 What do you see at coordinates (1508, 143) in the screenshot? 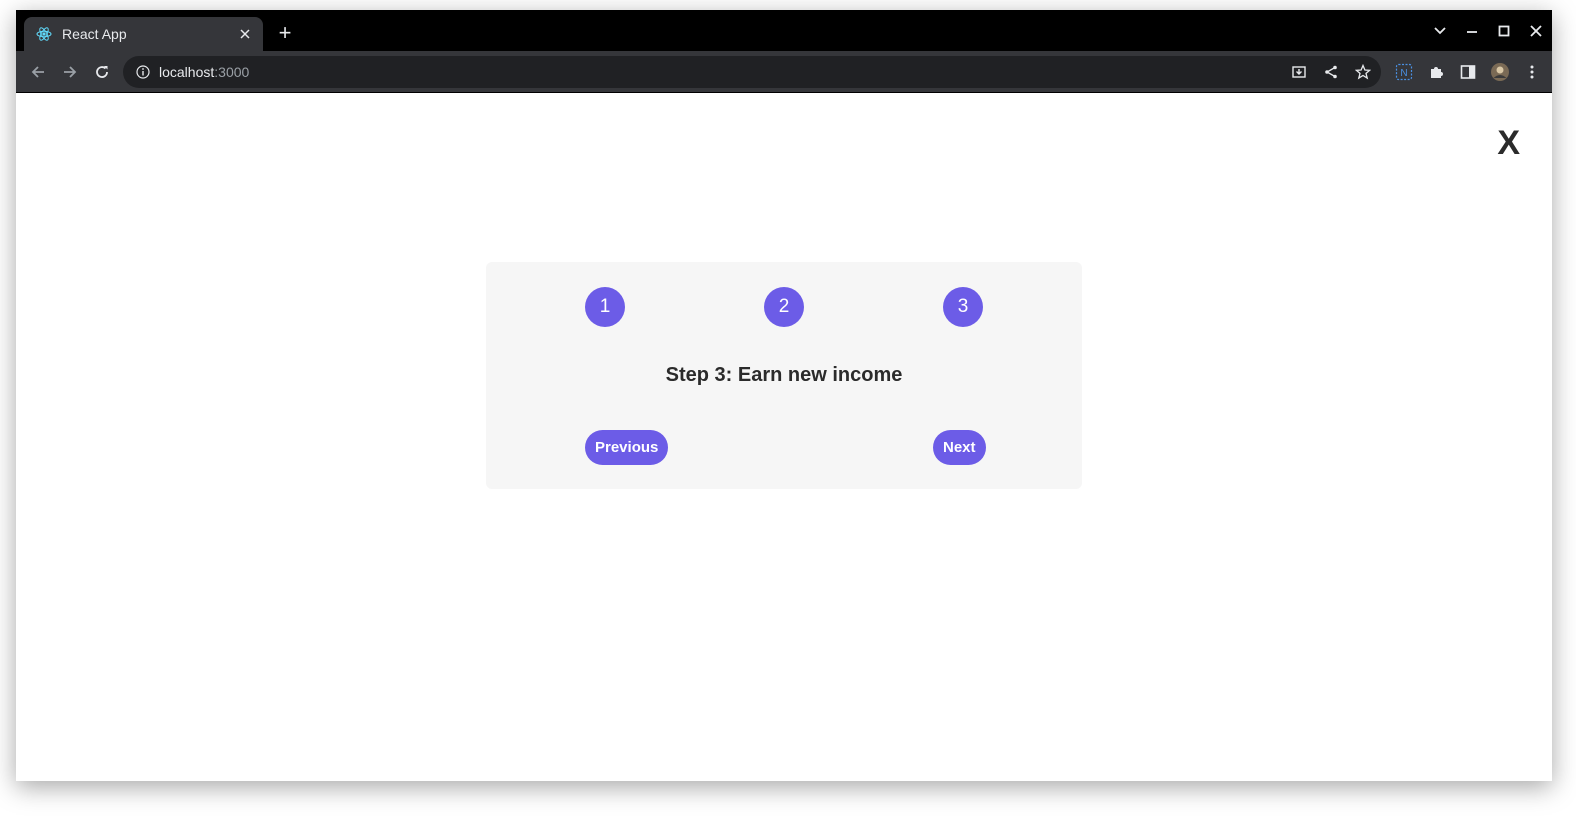
I see `close-button: X` at bounding box center [1508, 143].